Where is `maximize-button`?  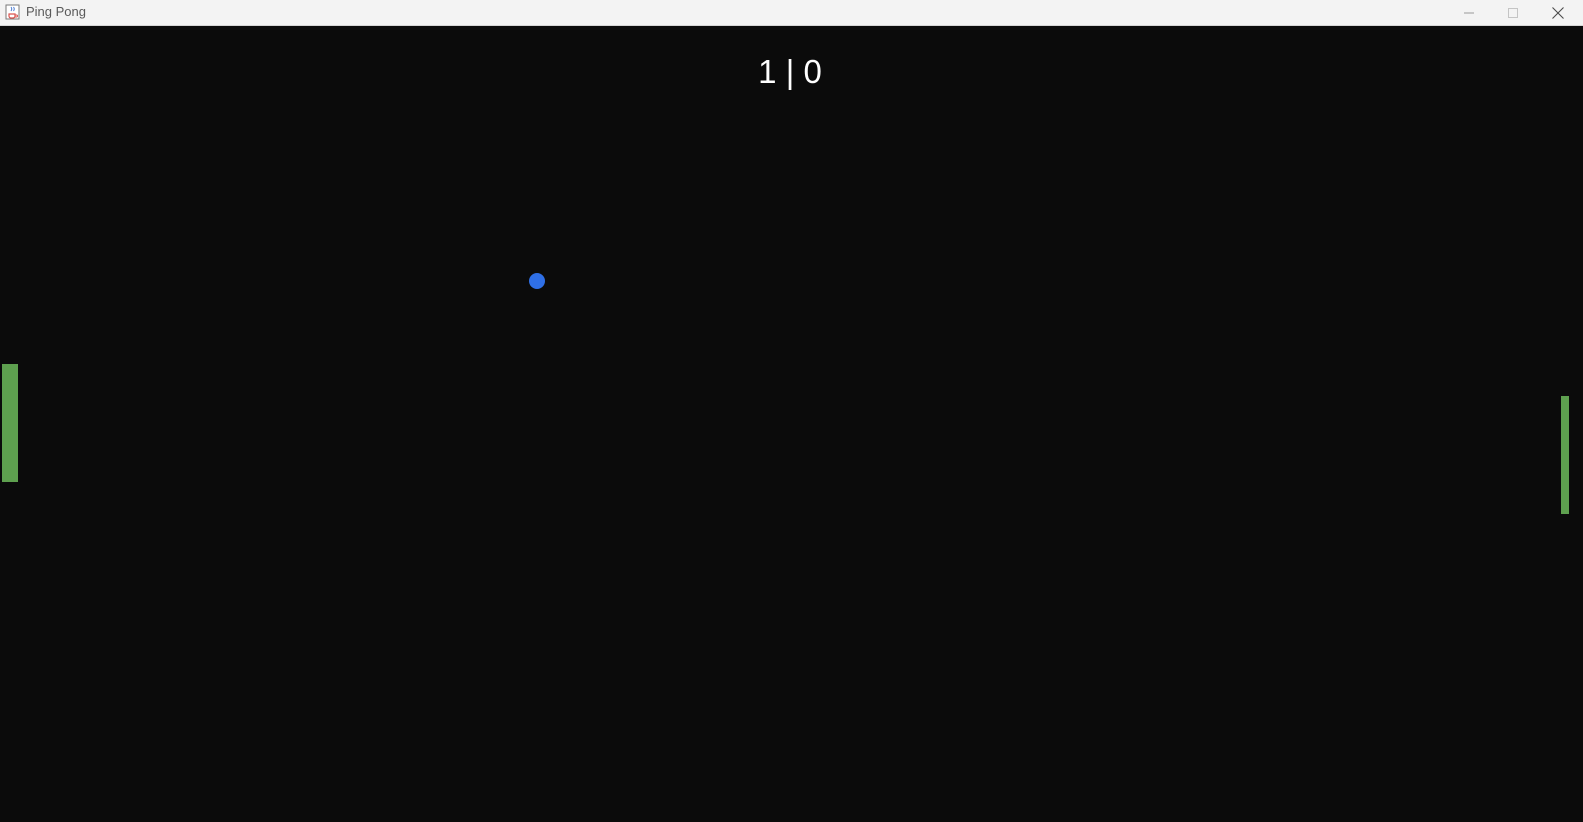 maximize-button is located at coordinates (1513, 12).